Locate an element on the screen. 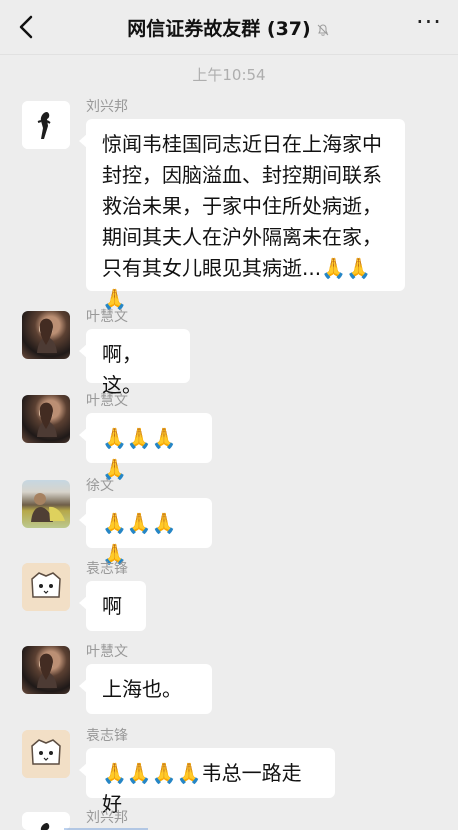  message-bubble: 上海也。 is located at coordinates (145, 689).